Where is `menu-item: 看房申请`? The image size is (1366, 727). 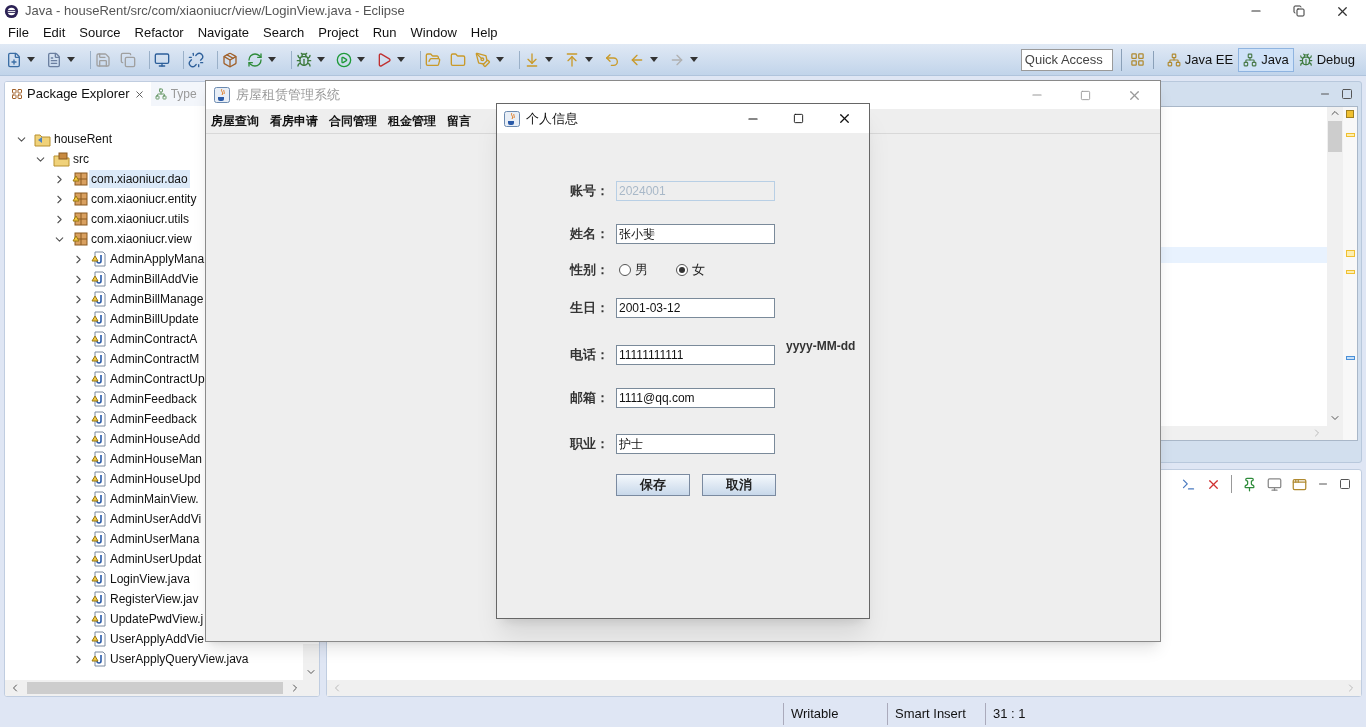 menu-item: 看房申请 is located at coordinates (294, 121).